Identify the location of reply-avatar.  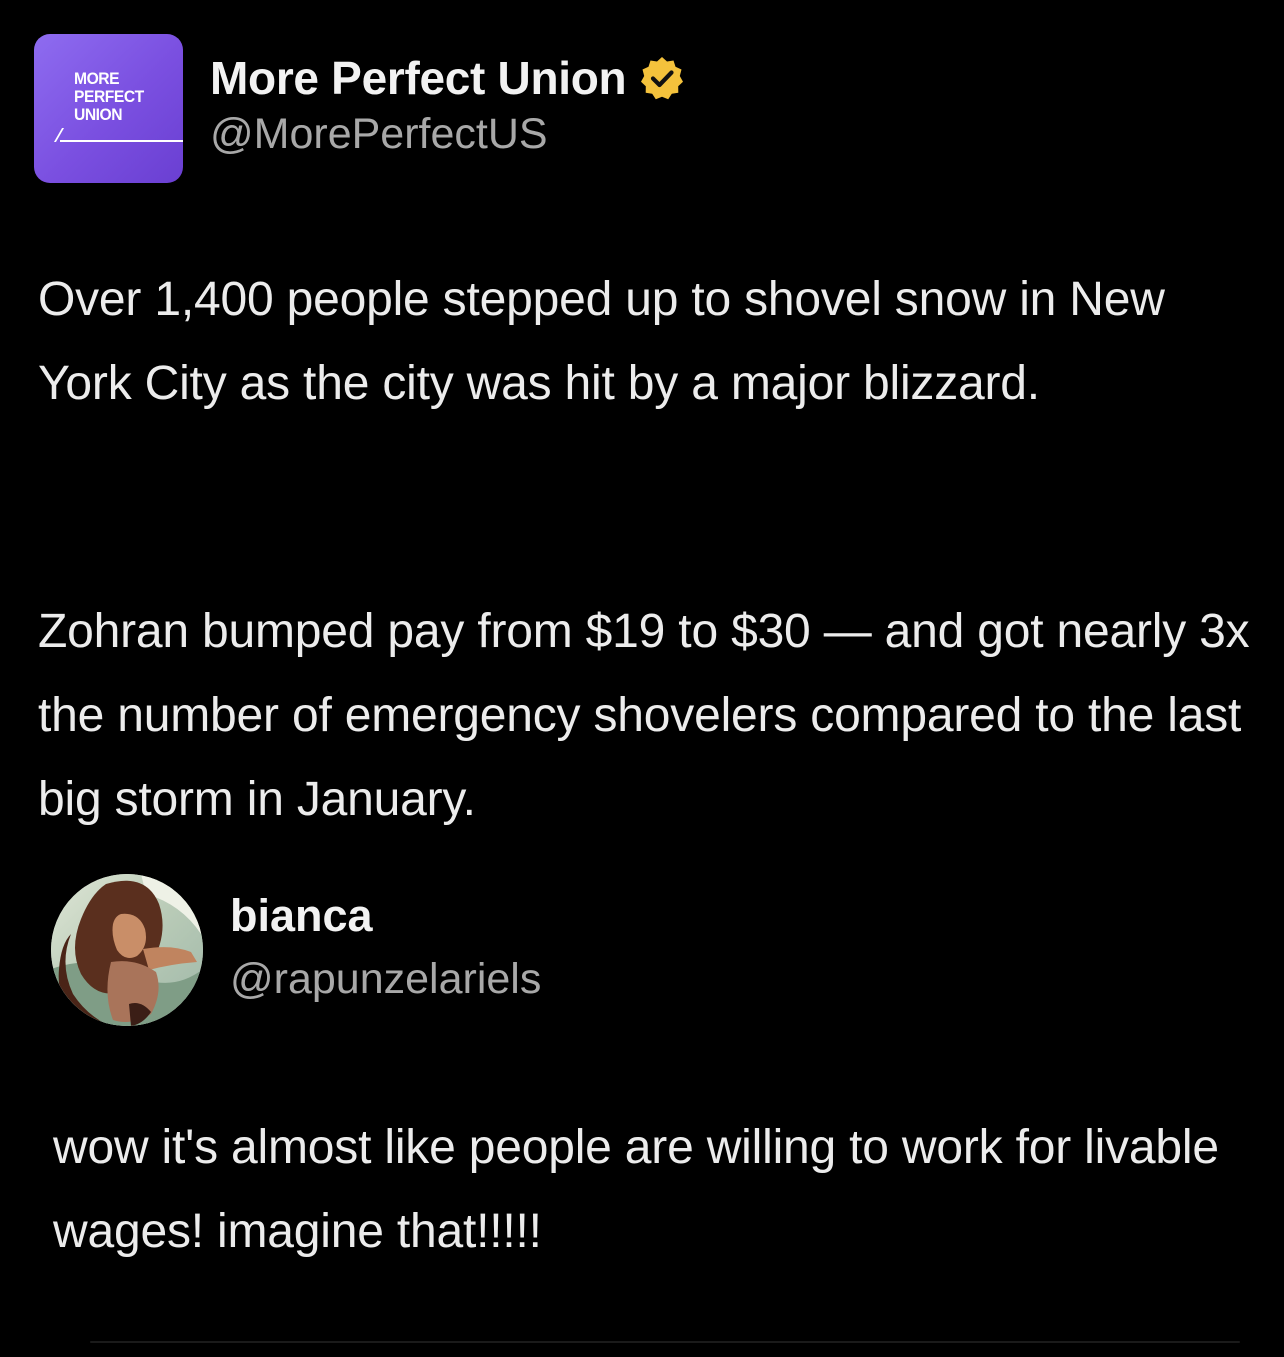
(127, 950).